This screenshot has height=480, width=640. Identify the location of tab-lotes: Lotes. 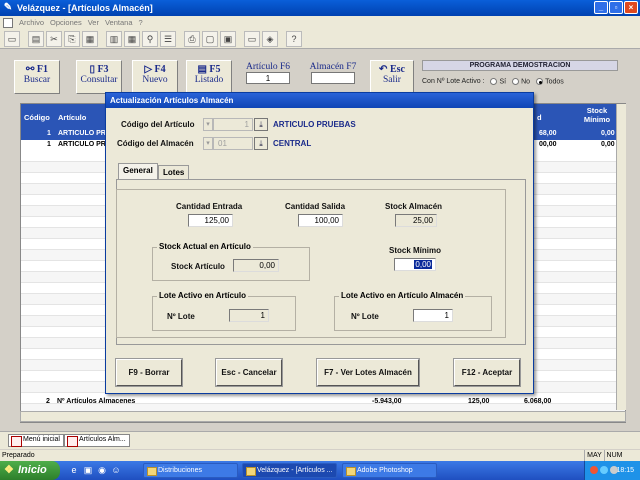
(174, 172).